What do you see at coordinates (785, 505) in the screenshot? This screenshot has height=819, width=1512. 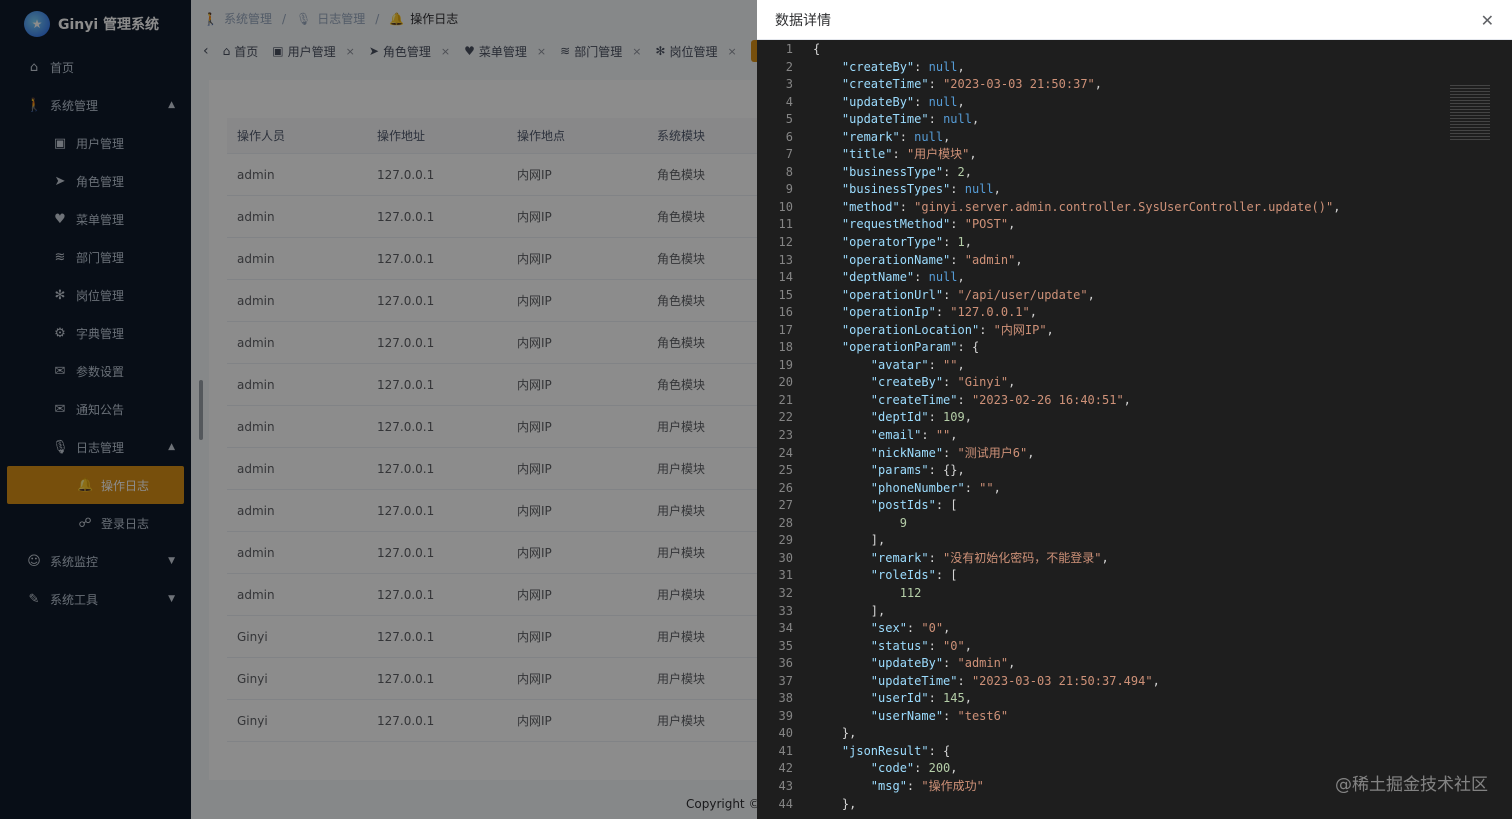 I see `line-number: 27` at bounding box center [785, 505].